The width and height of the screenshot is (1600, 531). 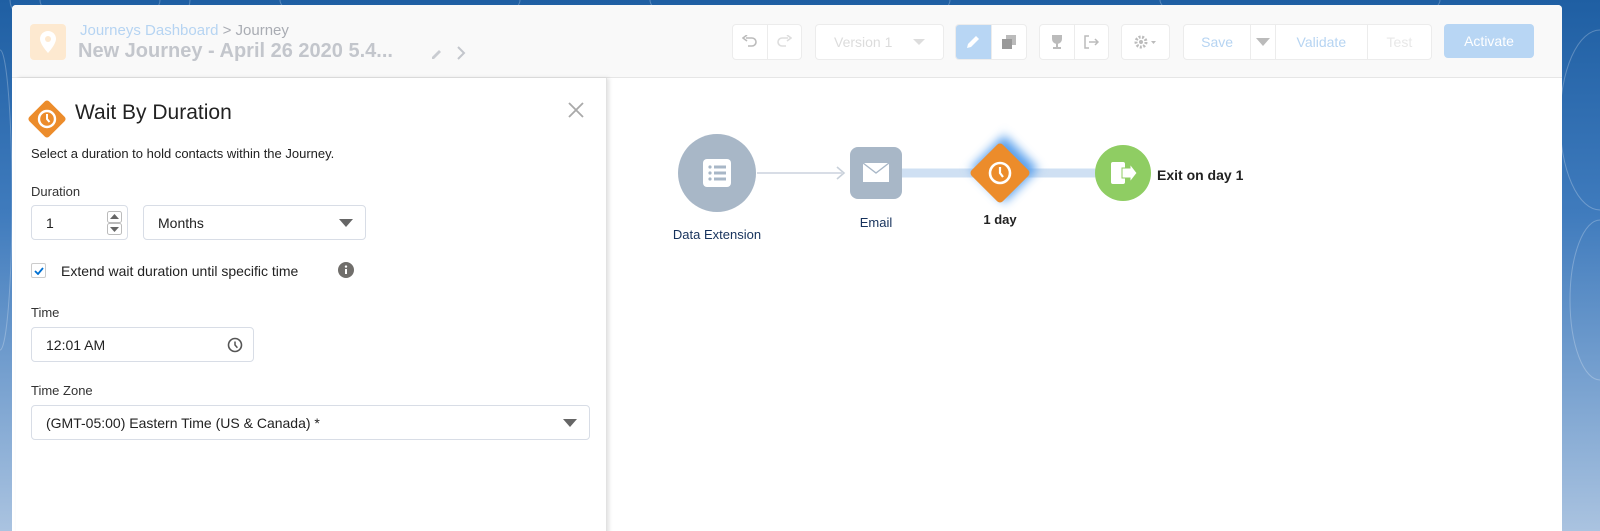 I want to click on node-label-exit: Exit on day 1, so click(x=1200, y=175).